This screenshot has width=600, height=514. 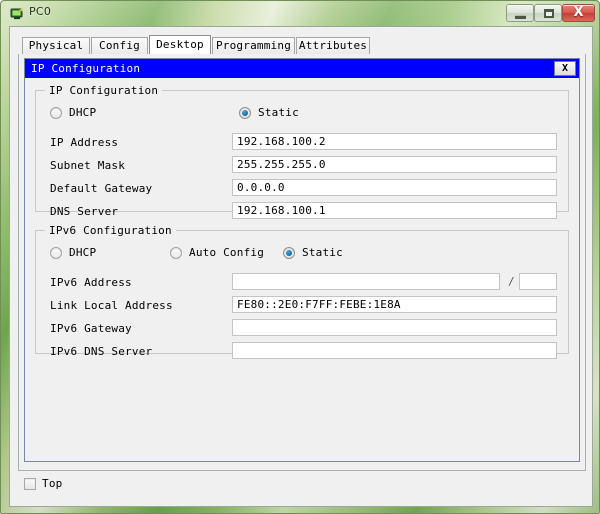 What do you see at coordinates (520, 13) in the screenshot?
I see `minimize-button` at bounding box center [520, 13].